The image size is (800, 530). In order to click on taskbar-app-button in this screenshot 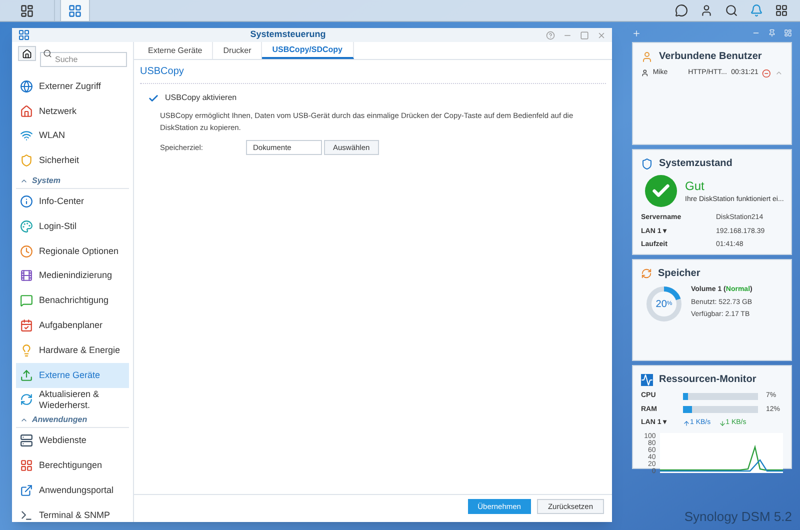, I will do `click(75, 10)`.